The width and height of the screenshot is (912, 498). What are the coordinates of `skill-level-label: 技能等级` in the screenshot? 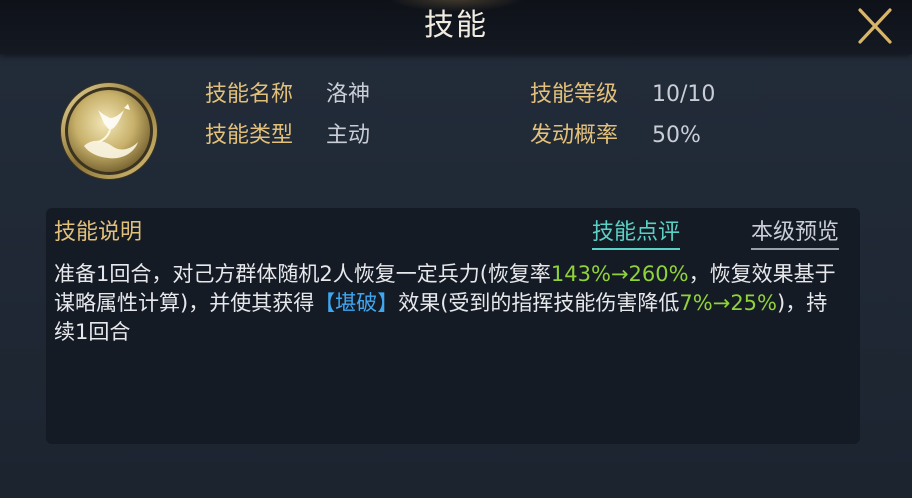 It's located at (574, 94).